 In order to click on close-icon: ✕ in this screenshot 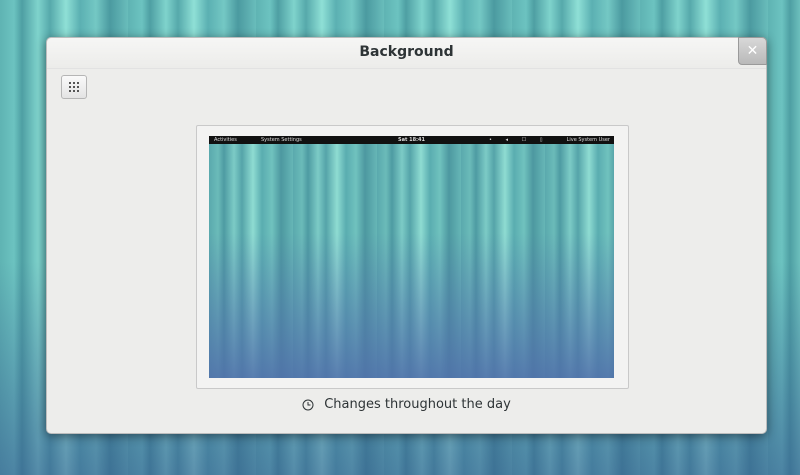, I will do `click(752, 51)`.